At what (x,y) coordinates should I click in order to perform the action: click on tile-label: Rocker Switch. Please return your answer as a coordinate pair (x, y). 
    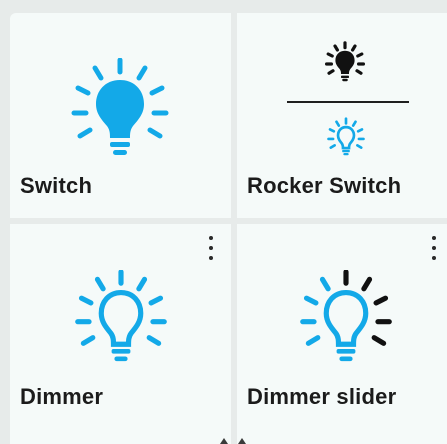
    Looking at the image, I should click on (324, 185).